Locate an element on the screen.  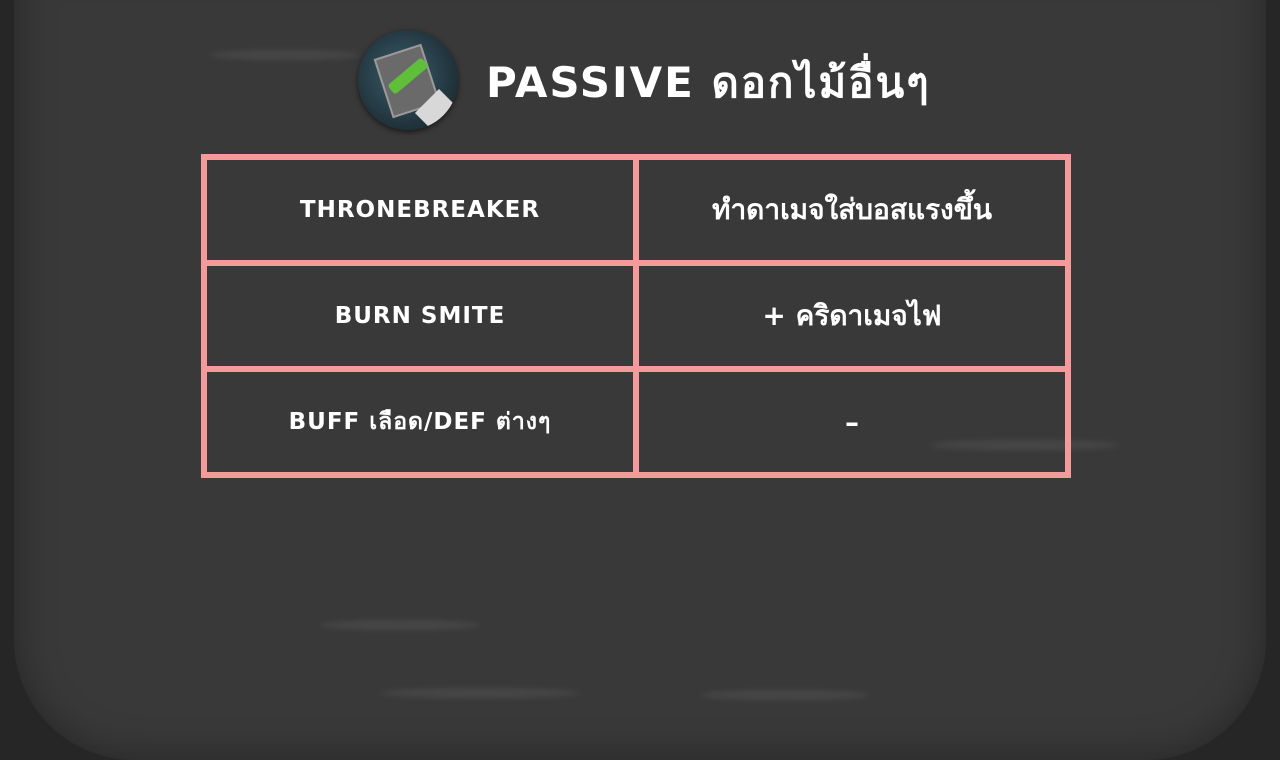
table-row: THRONEBREAKER ทำดาเมจใส่บอสแรงขึ้น is located at coordinates (636, 210).